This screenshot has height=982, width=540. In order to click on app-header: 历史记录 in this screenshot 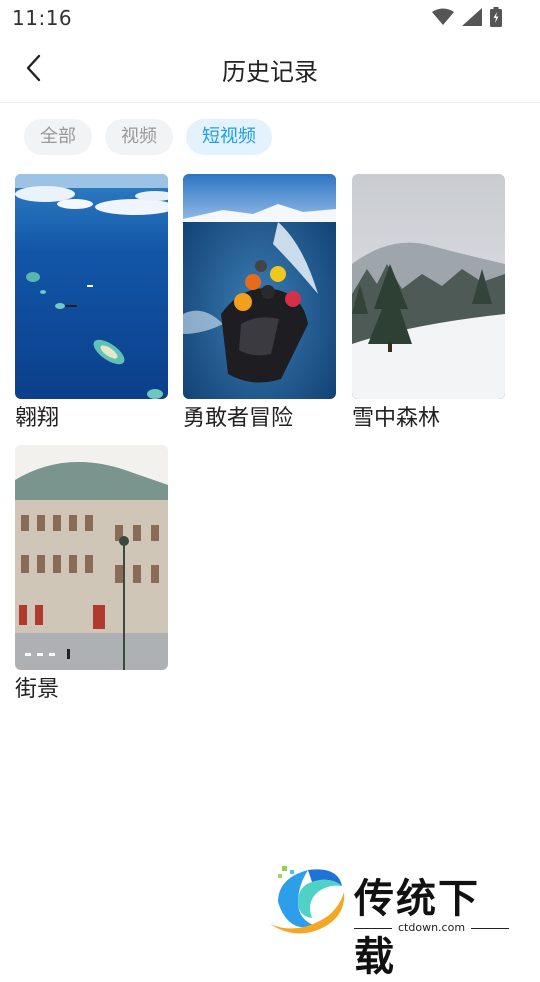, I will do `click(270, 69)`.